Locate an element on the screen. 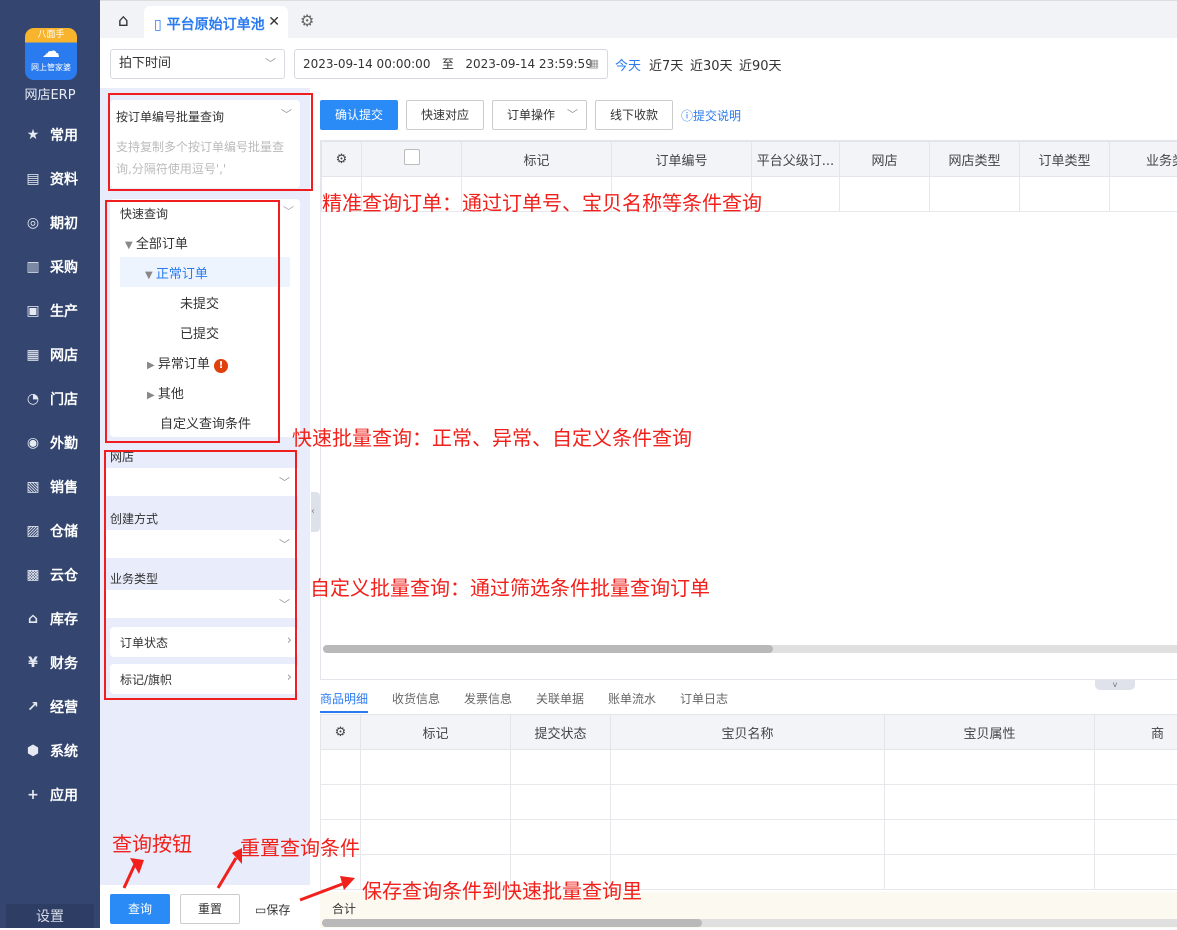 Image resolution: width=1177 pixels, height=930 pixels. quick-today: 今天 is located at coordinates (628, 64).